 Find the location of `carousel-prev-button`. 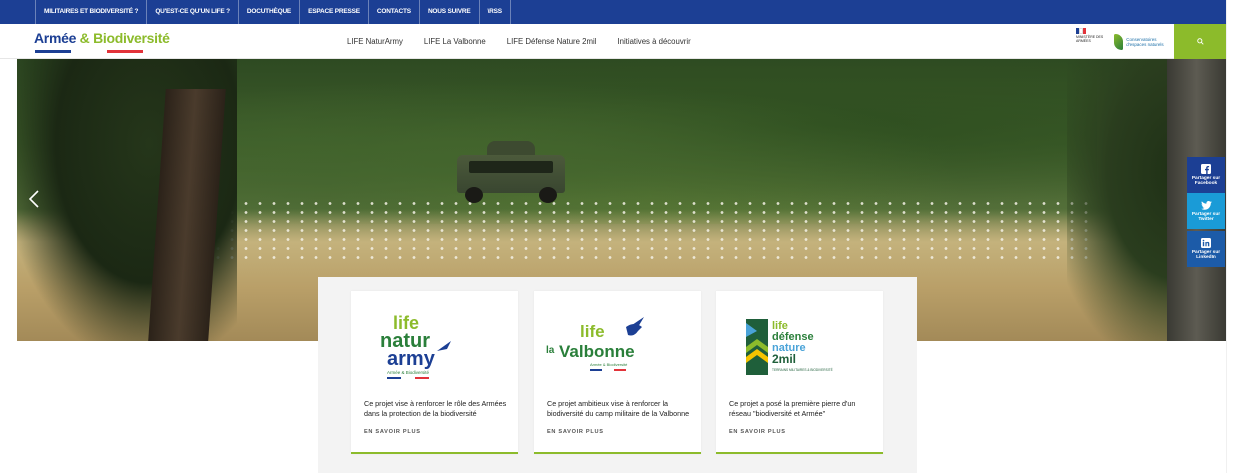

carousel-prev-button is located at coordinates (34, 199).